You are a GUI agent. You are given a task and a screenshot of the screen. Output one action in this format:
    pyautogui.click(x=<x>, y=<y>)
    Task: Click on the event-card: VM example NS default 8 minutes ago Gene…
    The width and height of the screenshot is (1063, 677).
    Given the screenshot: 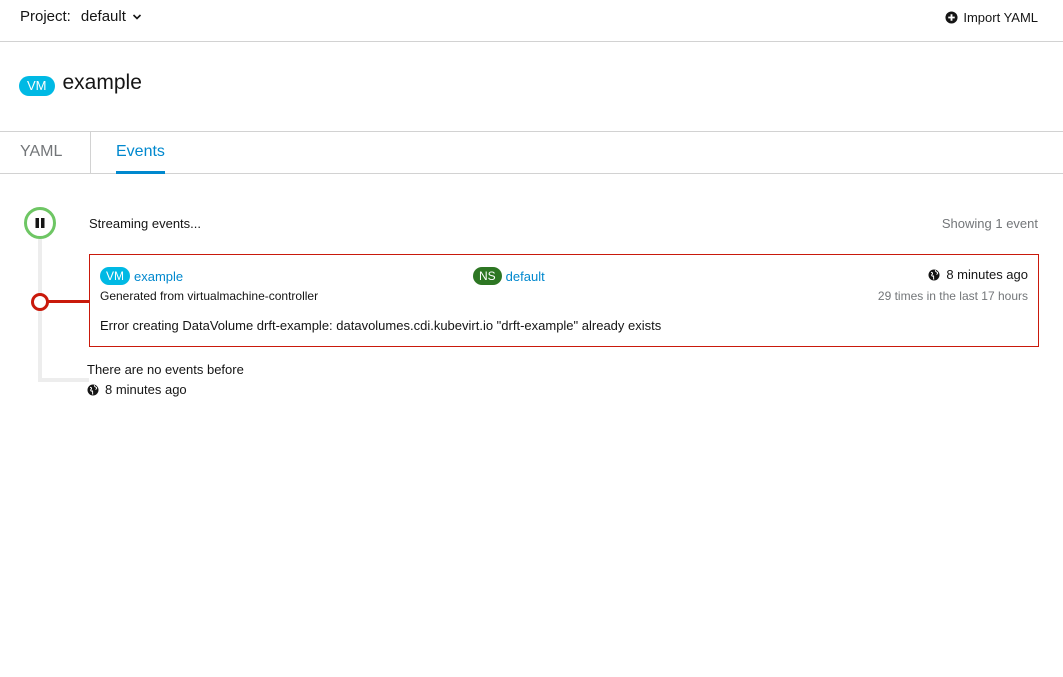 What is the action you would take?
    pyautogui.click(x=564, y=300)
    